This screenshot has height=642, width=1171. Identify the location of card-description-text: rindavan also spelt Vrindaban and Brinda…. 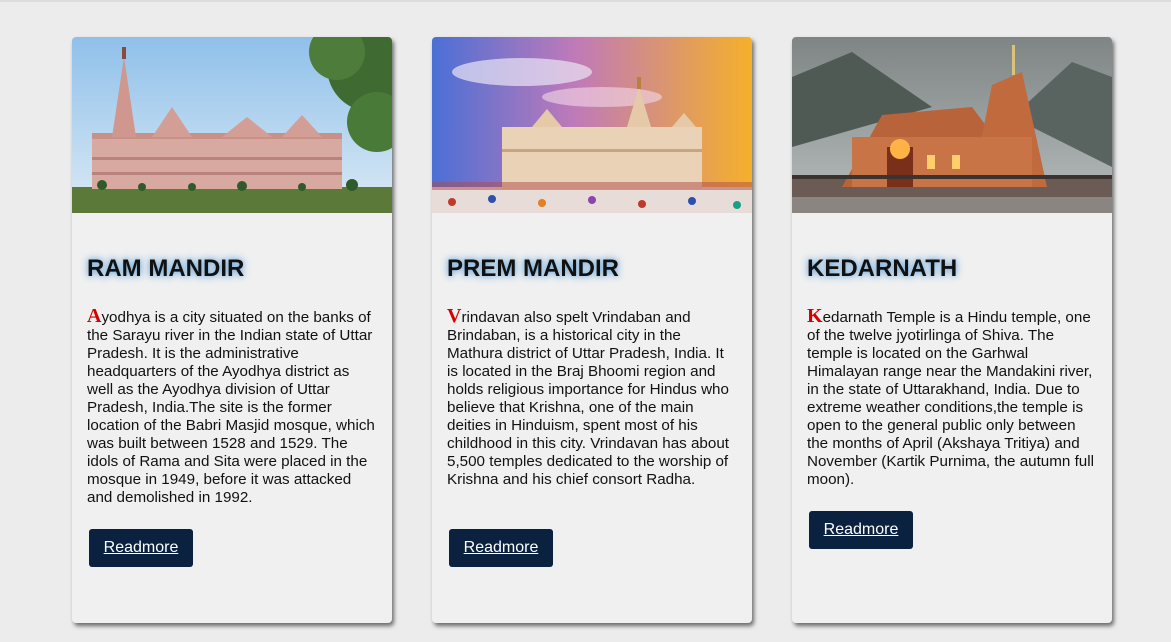
(588, 398).